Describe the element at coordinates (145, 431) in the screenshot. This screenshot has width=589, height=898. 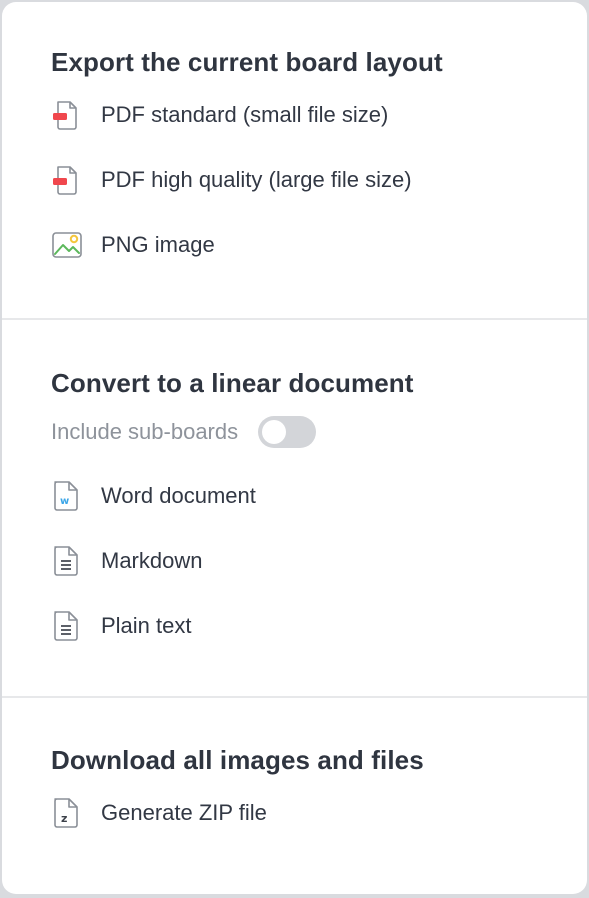
I see `include-sub-boards-label: Include sub-boards` at that location.